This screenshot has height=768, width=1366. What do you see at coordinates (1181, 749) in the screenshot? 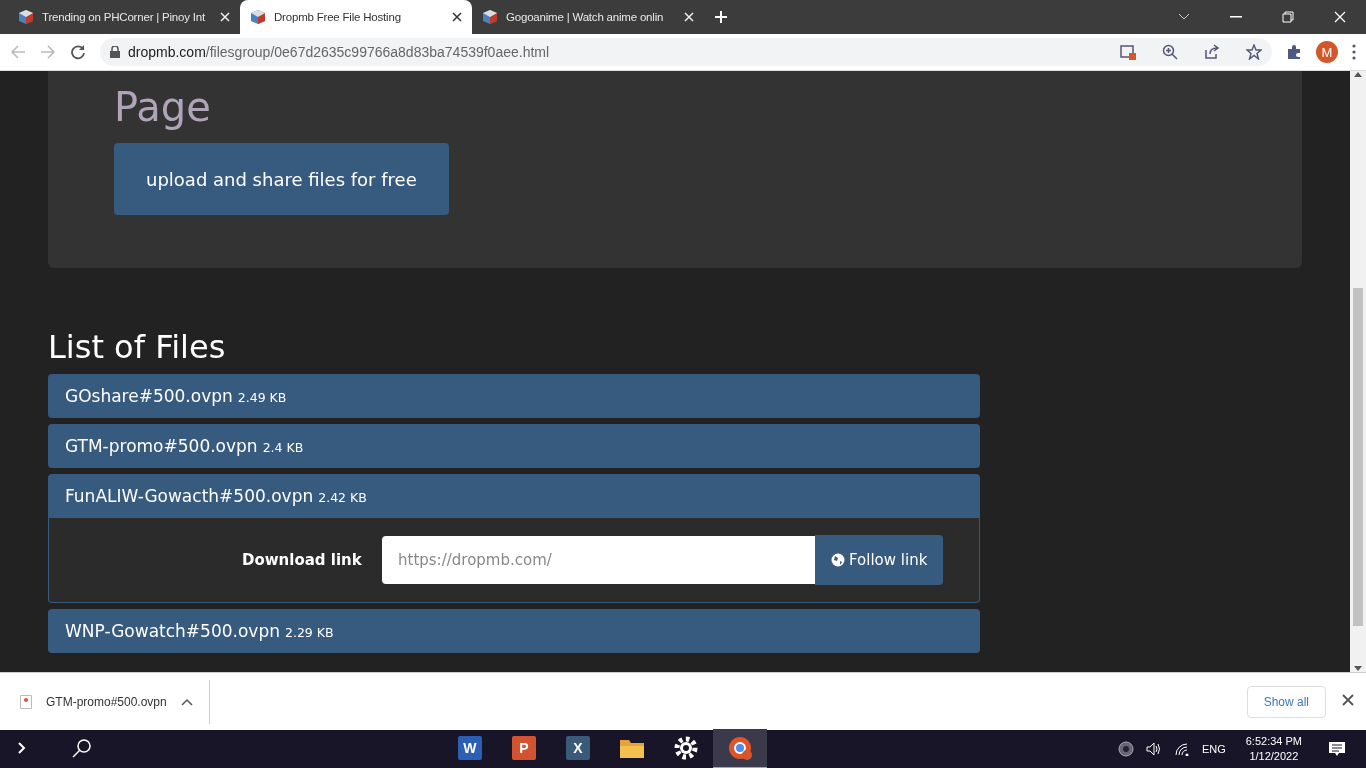
I see `wifi-icon` at bounding box center [1181, 749].